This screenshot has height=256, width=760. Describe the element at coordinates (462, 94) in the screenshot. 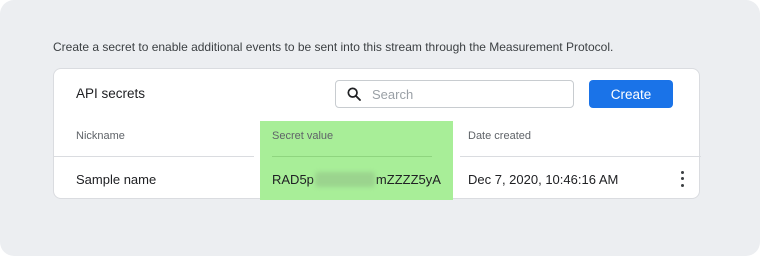

I see `search-input` at that location.